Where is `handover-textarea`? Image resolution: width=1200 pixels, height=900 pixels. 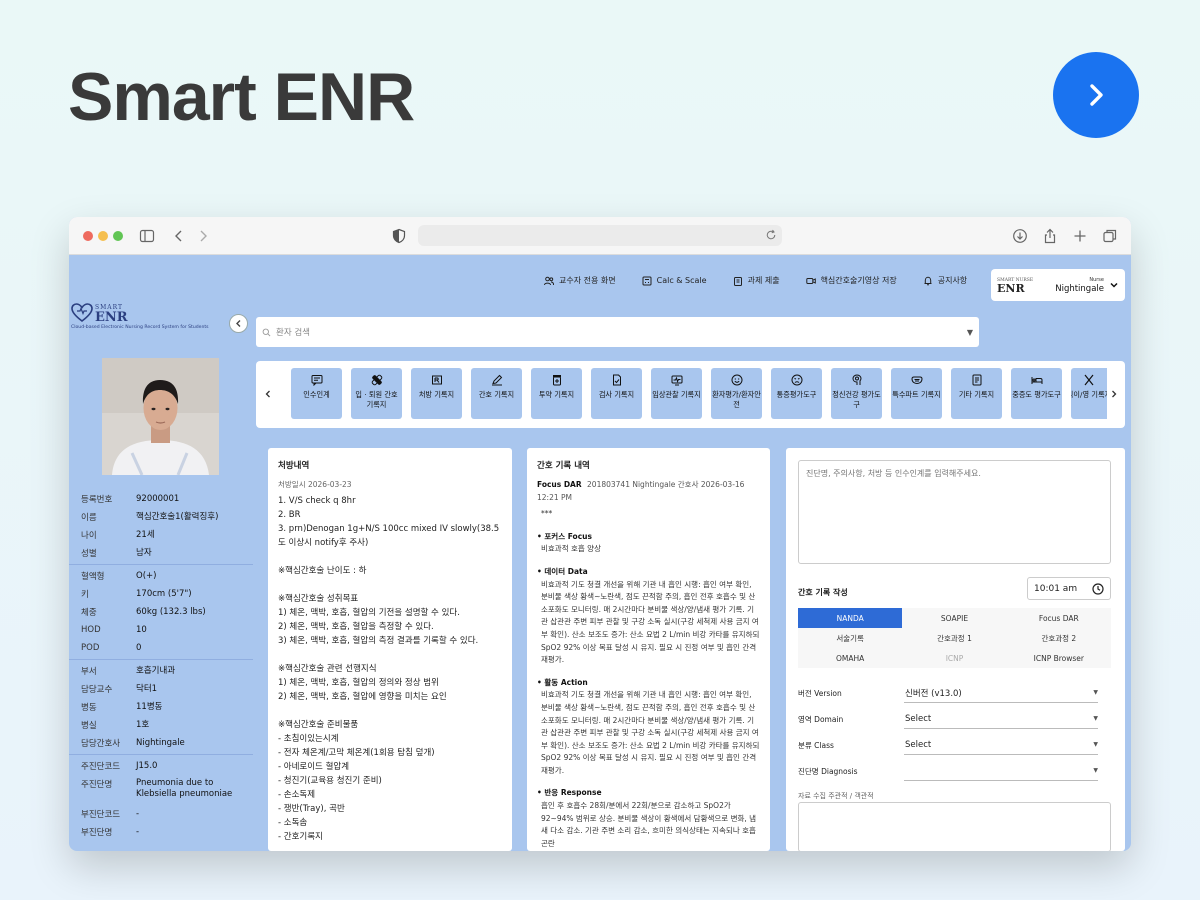 handover-textarea is located at coordinates (954, 512).